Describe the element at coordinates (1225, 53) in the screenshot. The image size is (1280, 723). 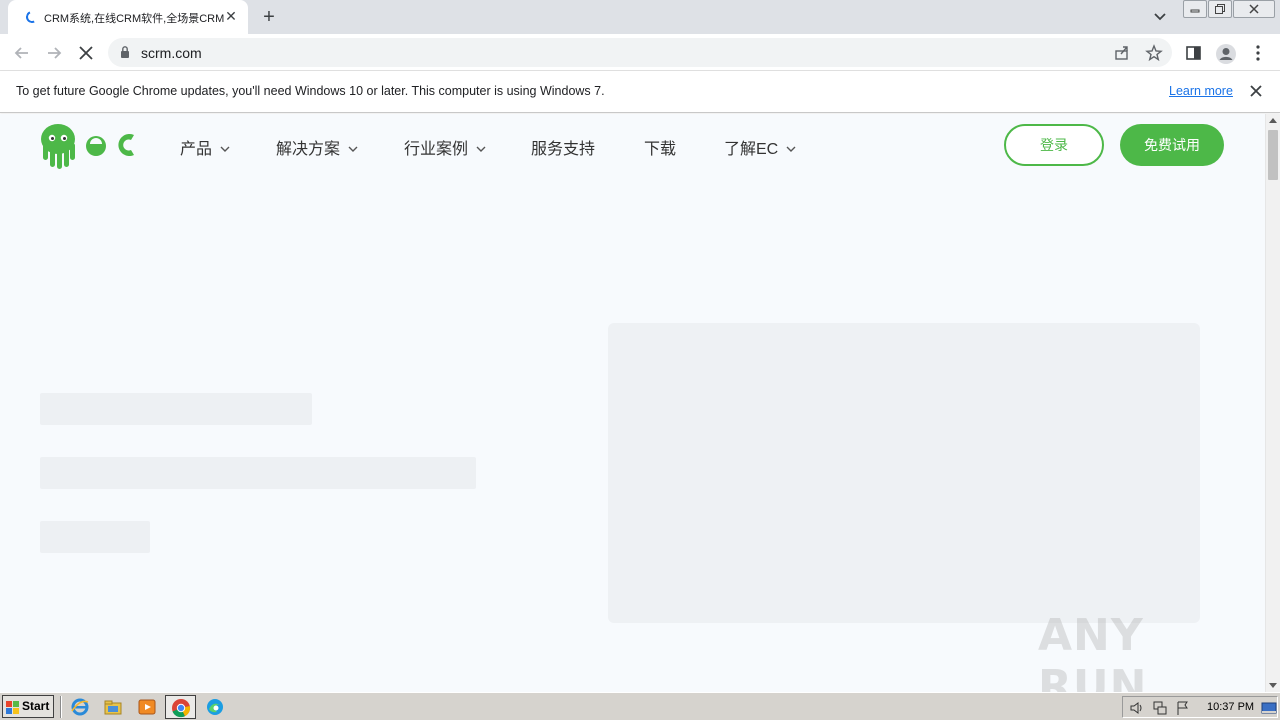
I see `profile-avatar-icon` at that location.